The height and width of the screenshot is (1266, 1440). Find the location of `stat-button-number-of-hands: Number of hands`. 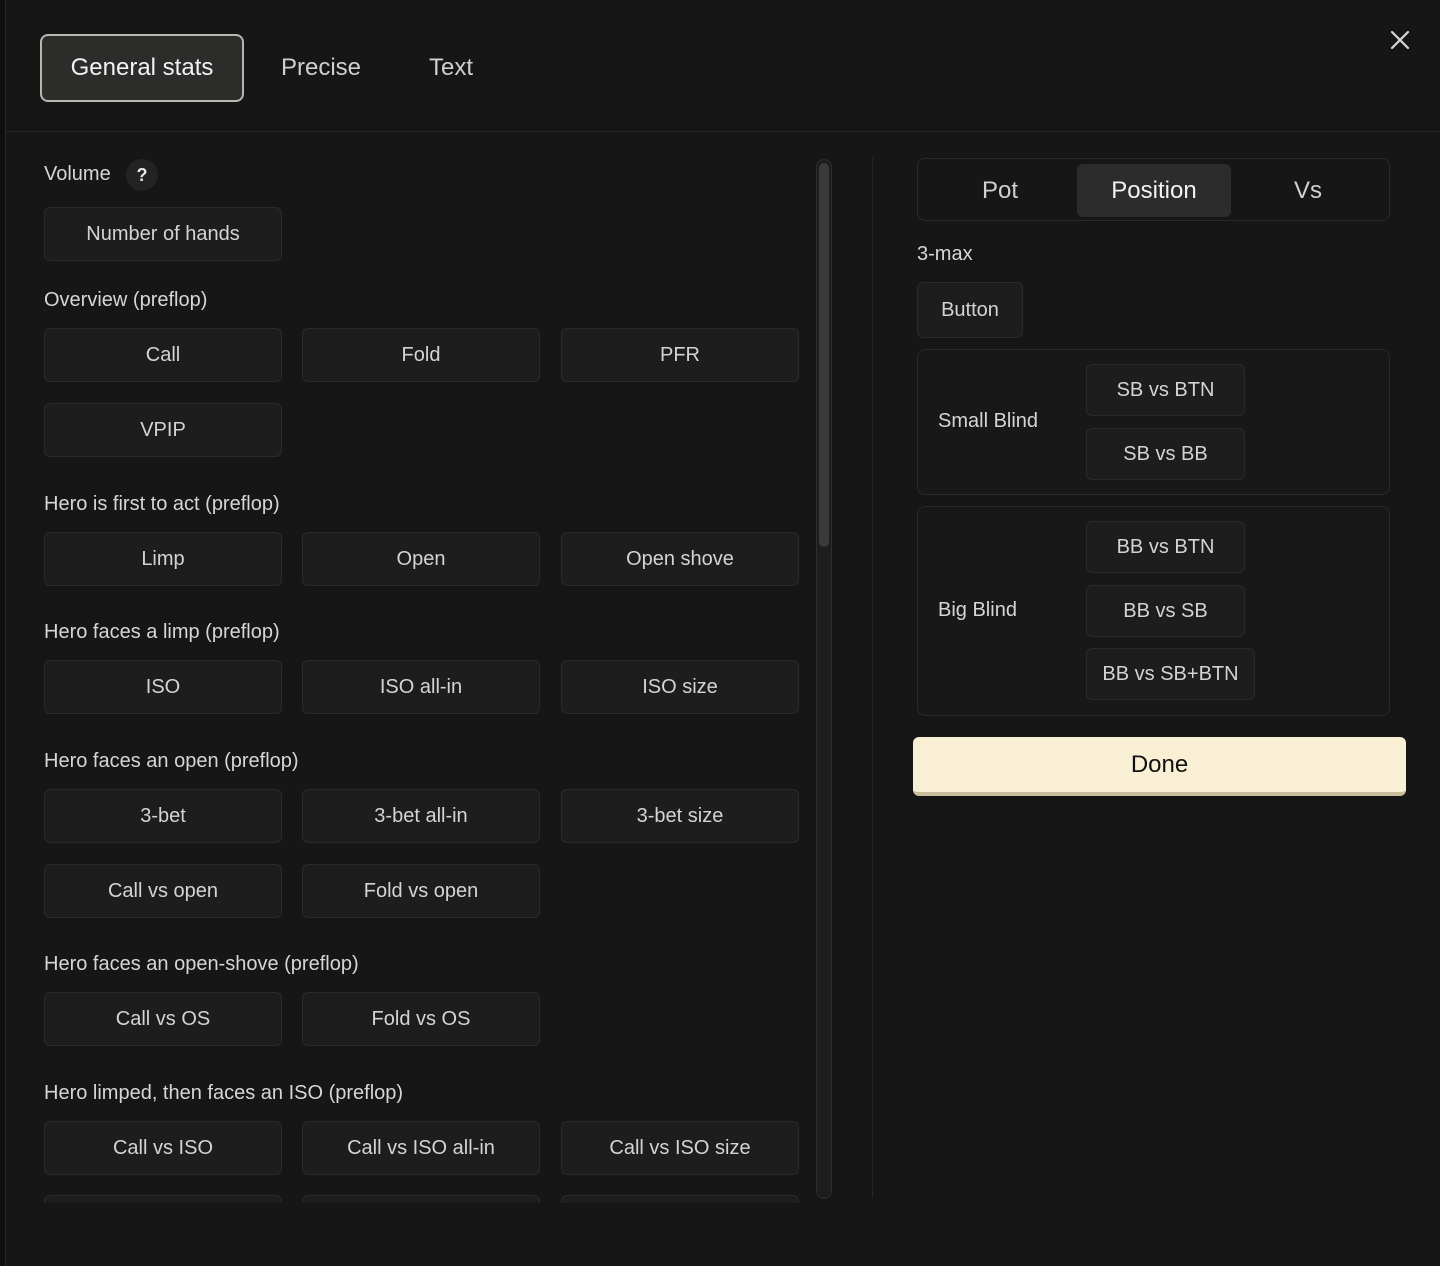

stat-button-number-of-hands: Number of hands is located at coordinates (163, 234).